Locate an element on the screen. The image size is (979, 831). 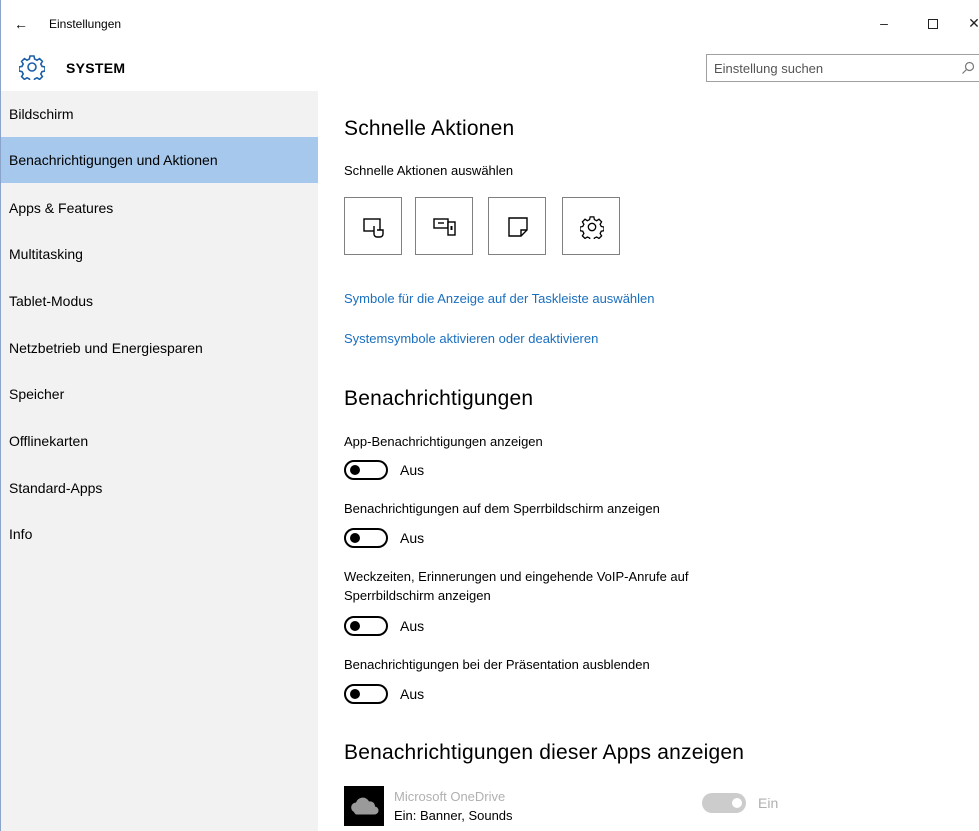
maximize-icon is located at coordinates (933, 24).